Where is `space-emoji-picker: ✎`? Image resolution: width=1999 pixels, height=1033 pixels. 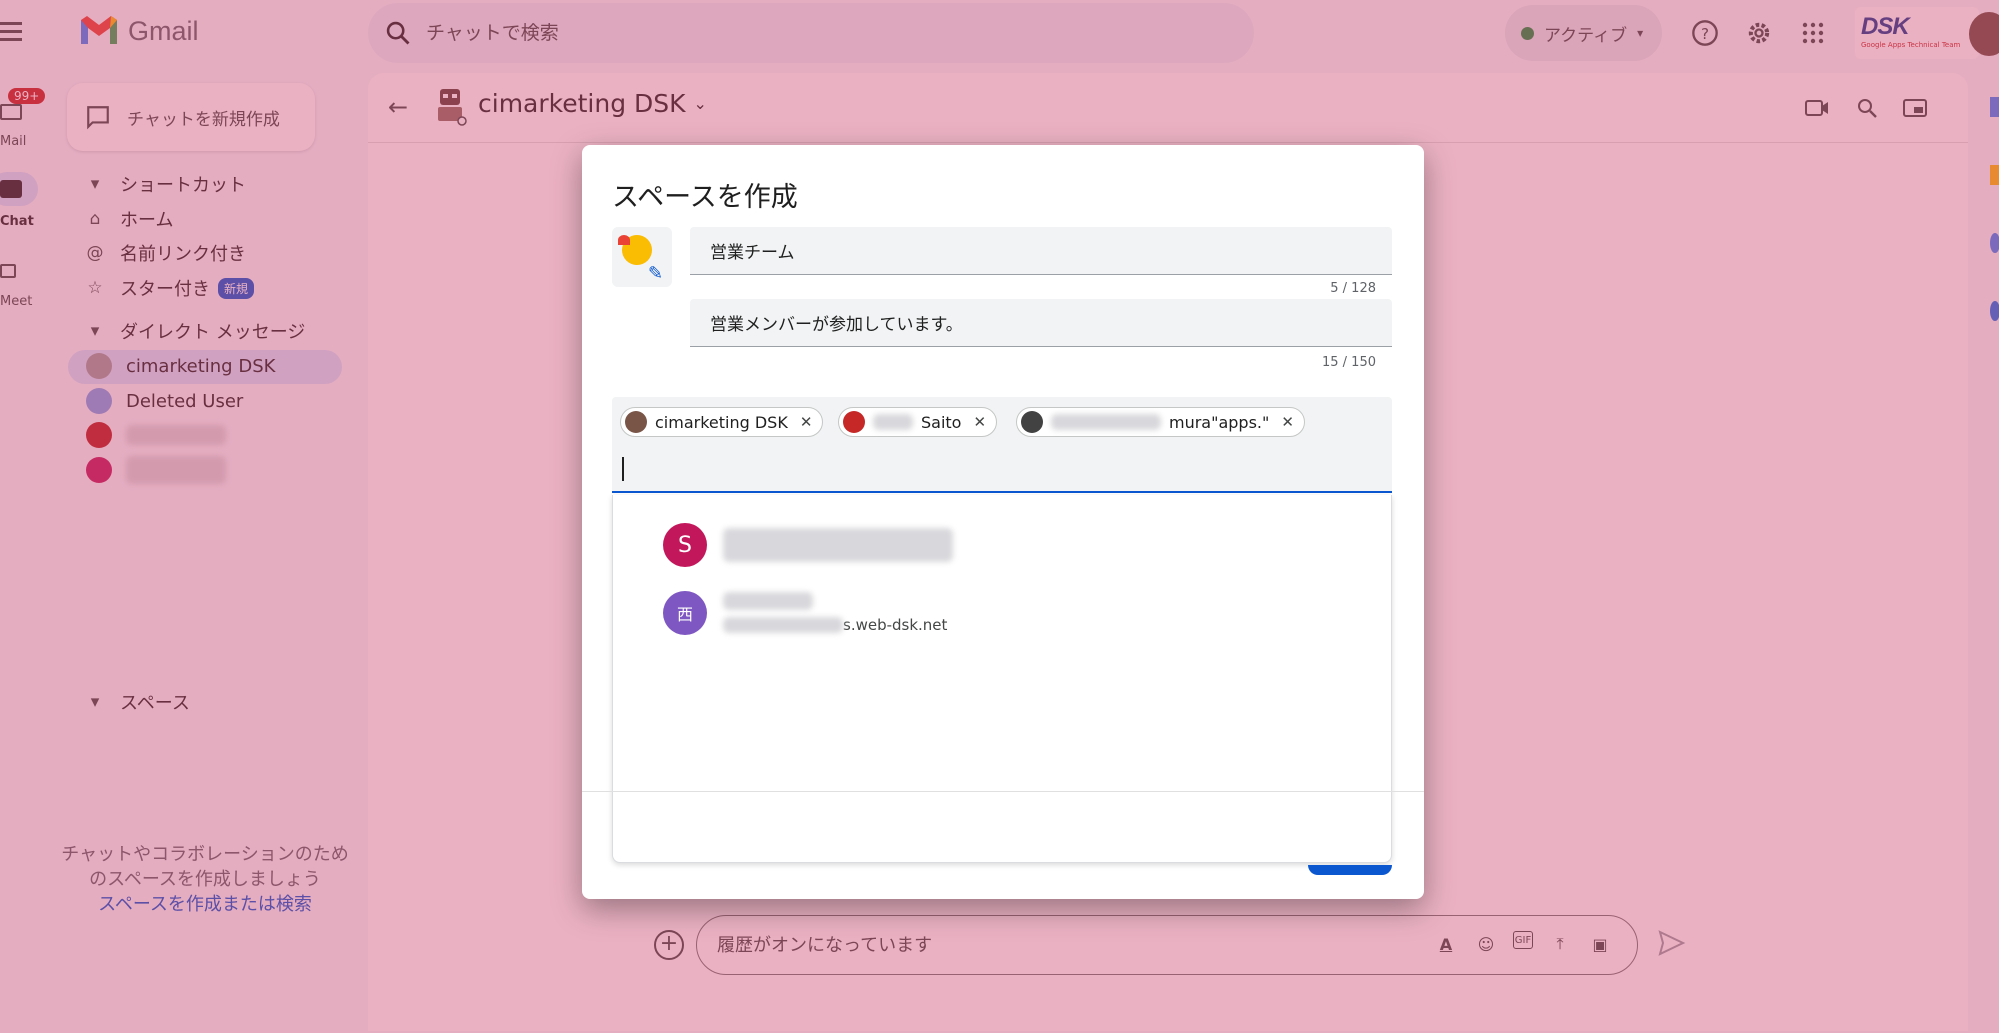
space-emoji-picker: ✎ is located at coordinates (642, 257).